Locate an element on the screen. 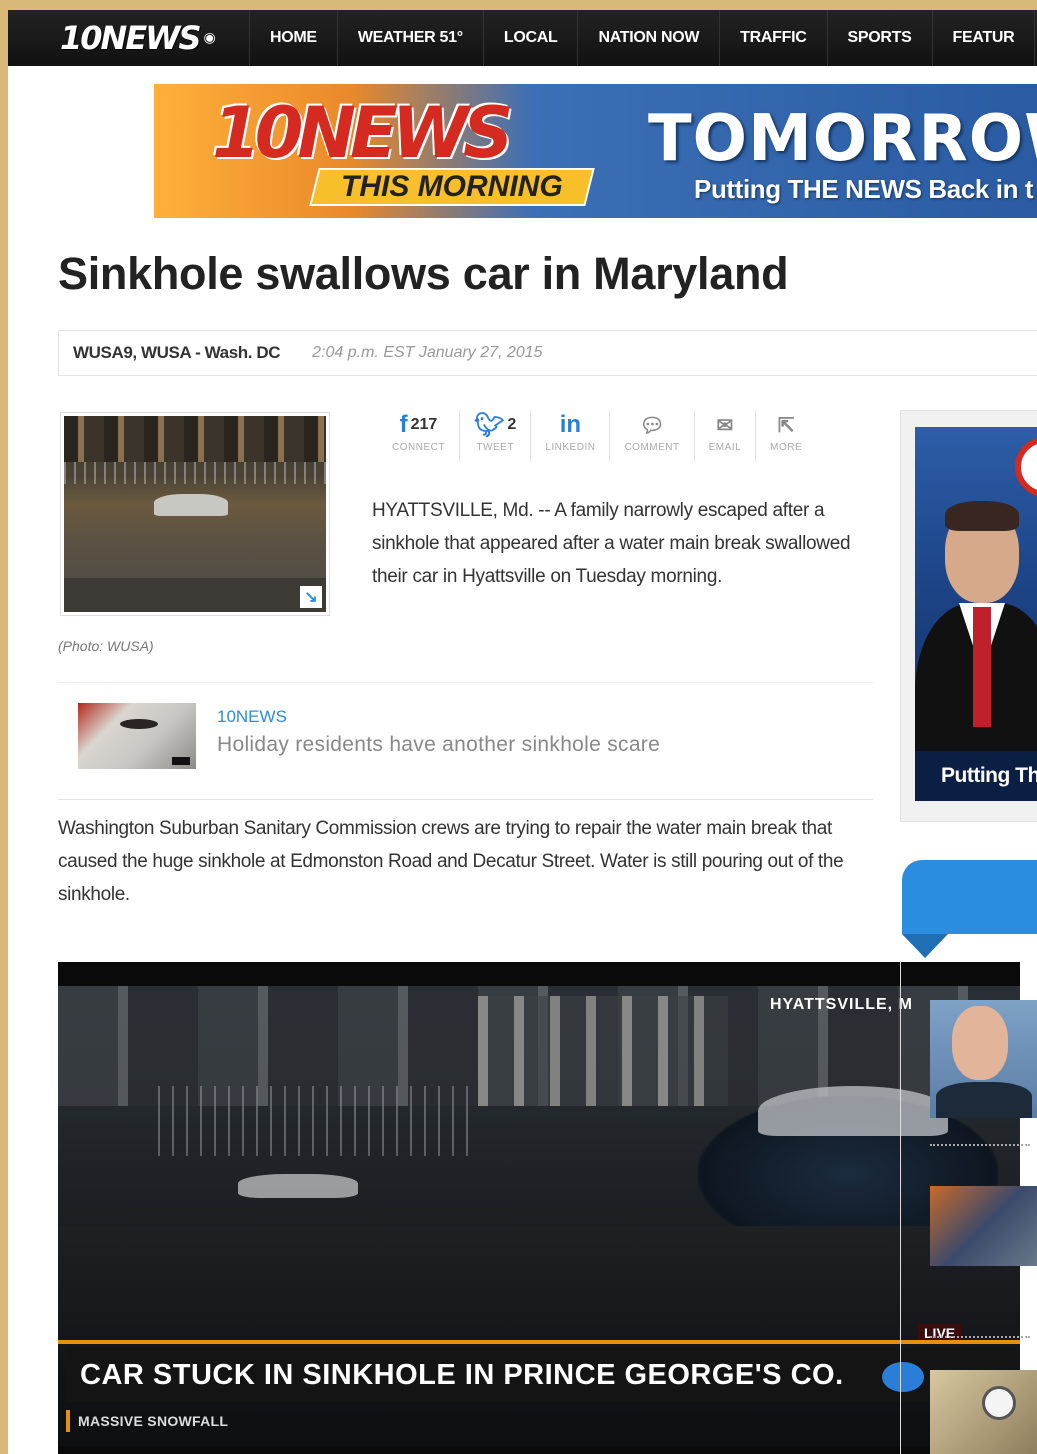 The image size is (1037, 1454). video-sunk-car is located at coordinates (298, 1186).